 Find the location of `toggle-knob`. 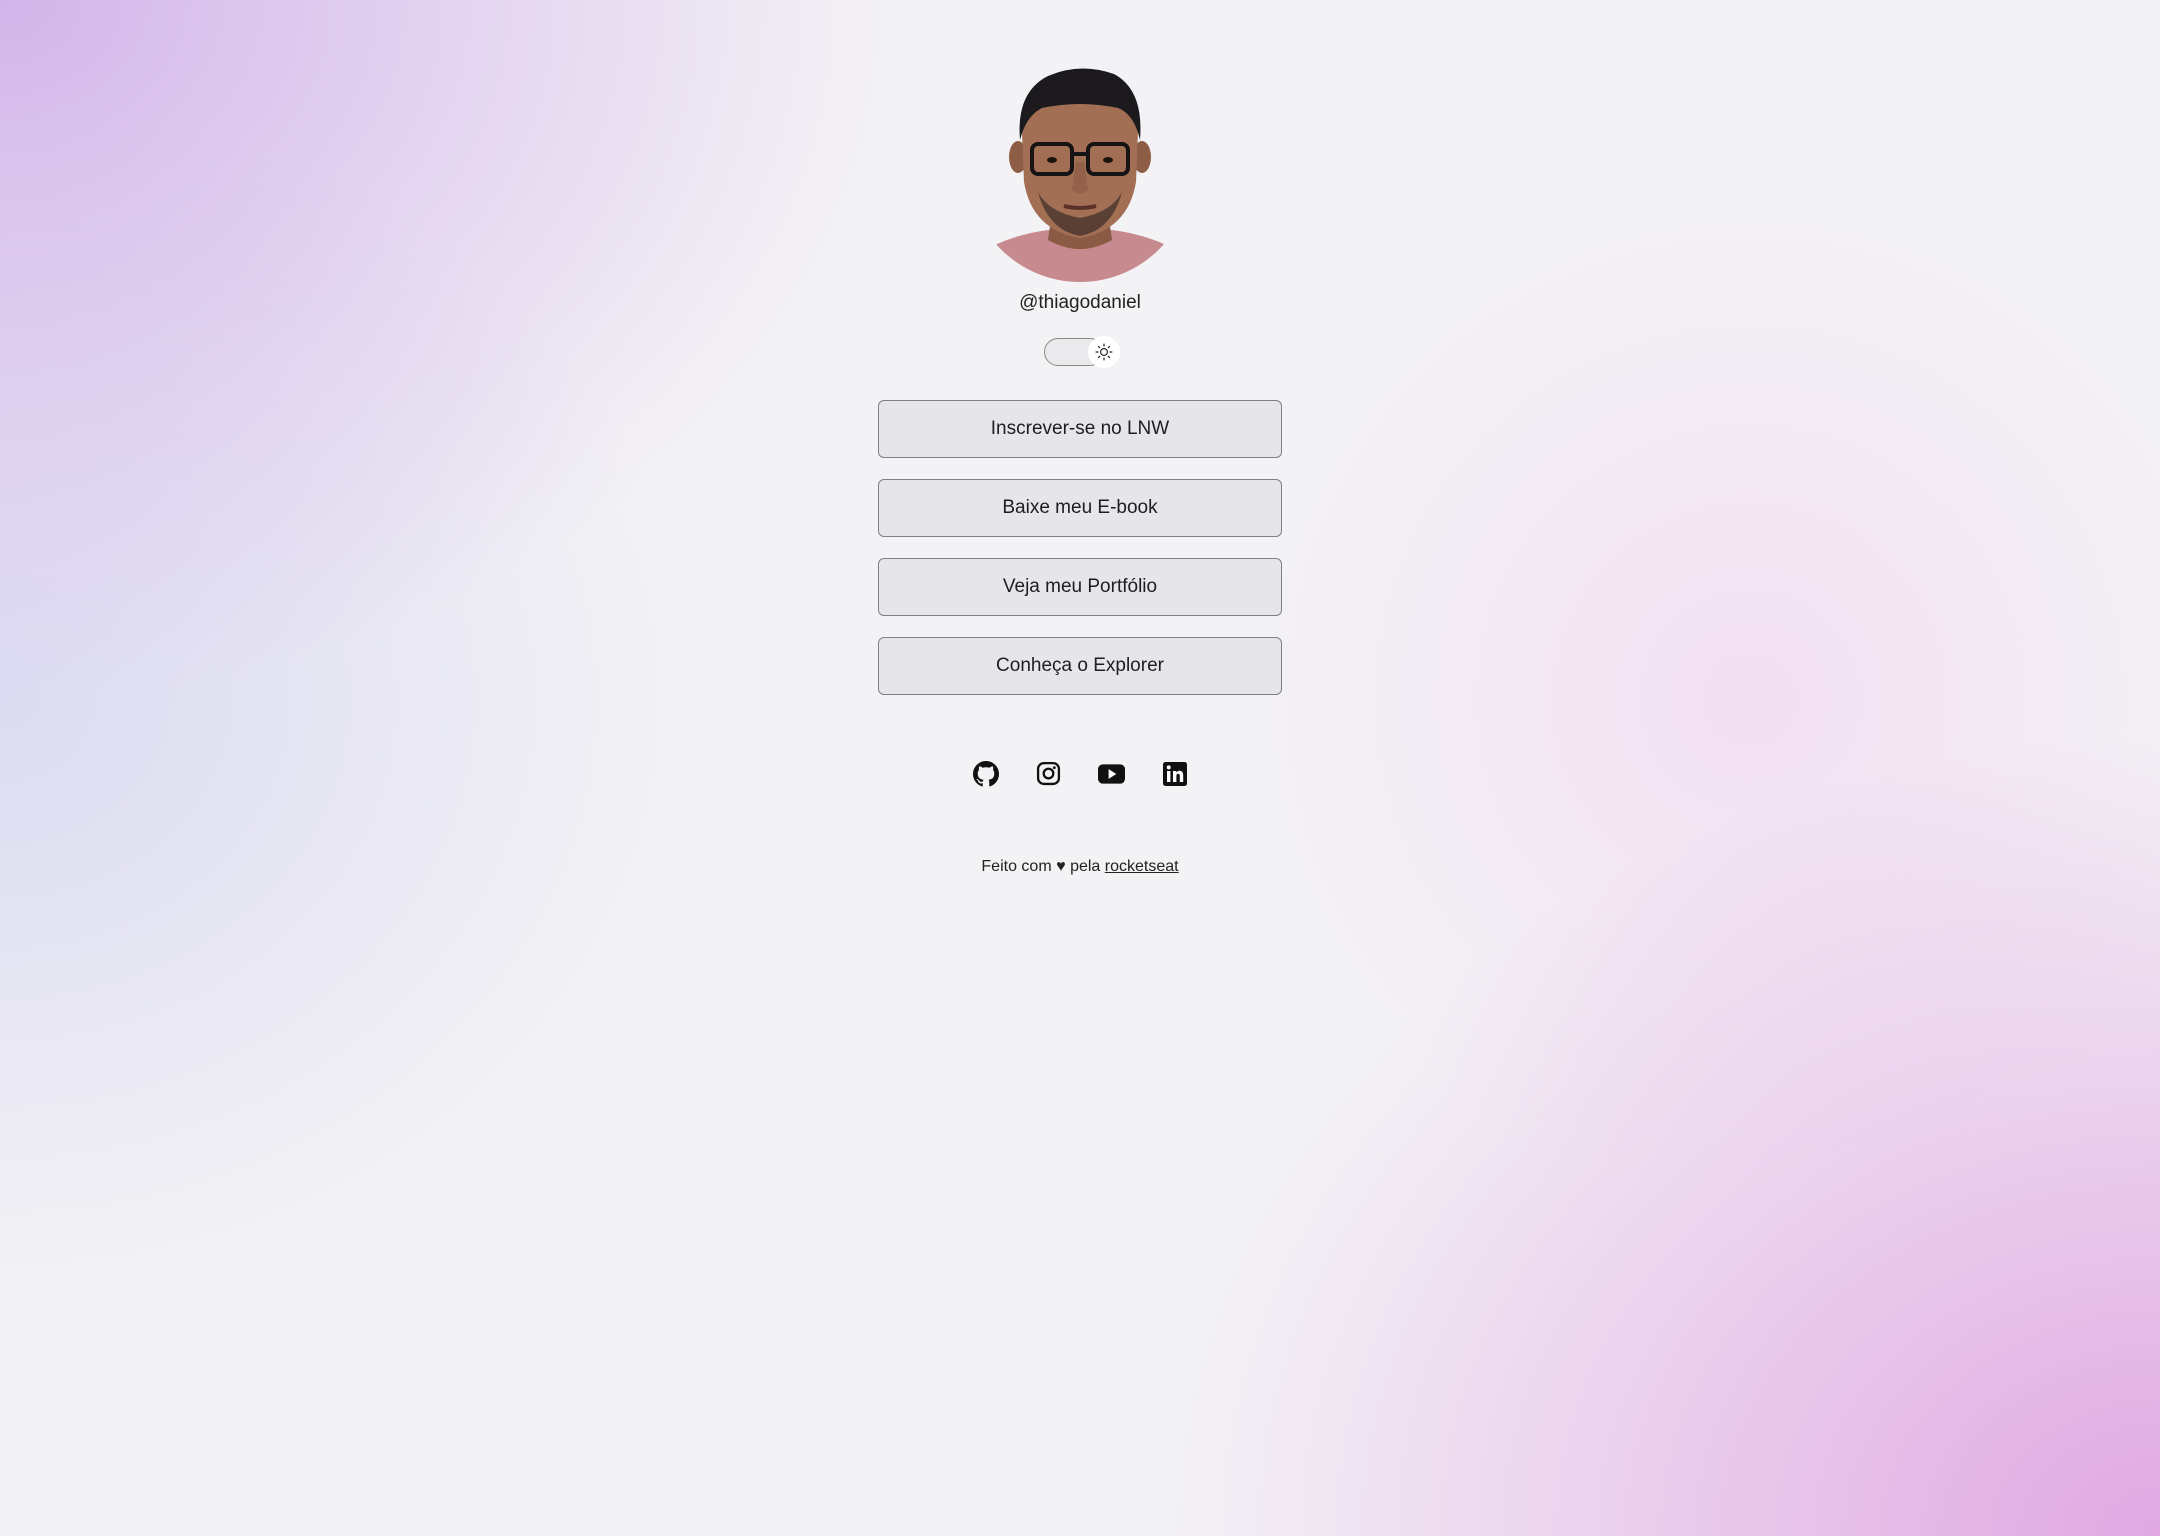

toggle-knob is located at coordinates (1104, 352).